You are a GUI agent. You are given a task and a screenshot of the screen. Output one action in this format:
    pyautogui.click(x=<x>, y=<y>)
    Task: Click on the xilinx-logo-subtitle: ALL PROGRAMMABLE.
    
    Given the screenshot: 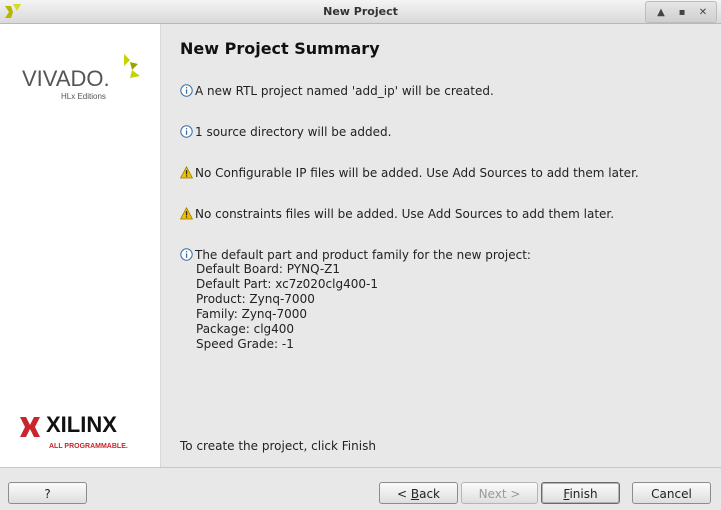 What is the action you would take?
    pyautogui.click(x=88, y=446)
    